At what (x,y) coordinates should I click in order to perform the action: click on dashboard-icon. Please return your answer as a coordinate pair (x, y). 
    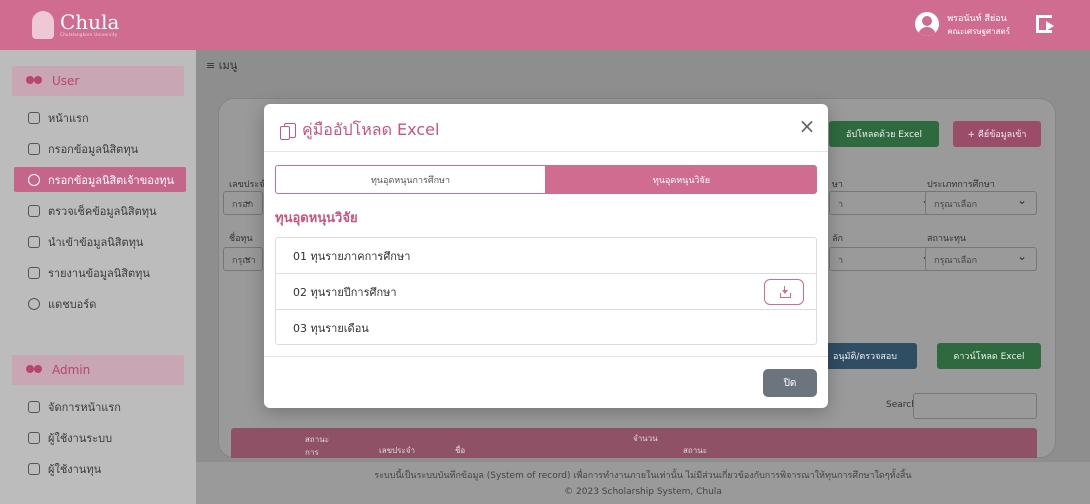
    Looking at the image, I should click on (34, 303).